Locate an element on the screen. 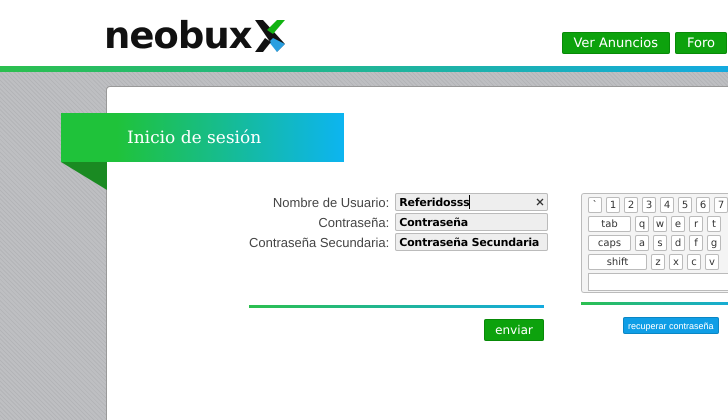 This screenshot has width=728, height=420. keyboard-key: g is located at coordinates (714, 243).